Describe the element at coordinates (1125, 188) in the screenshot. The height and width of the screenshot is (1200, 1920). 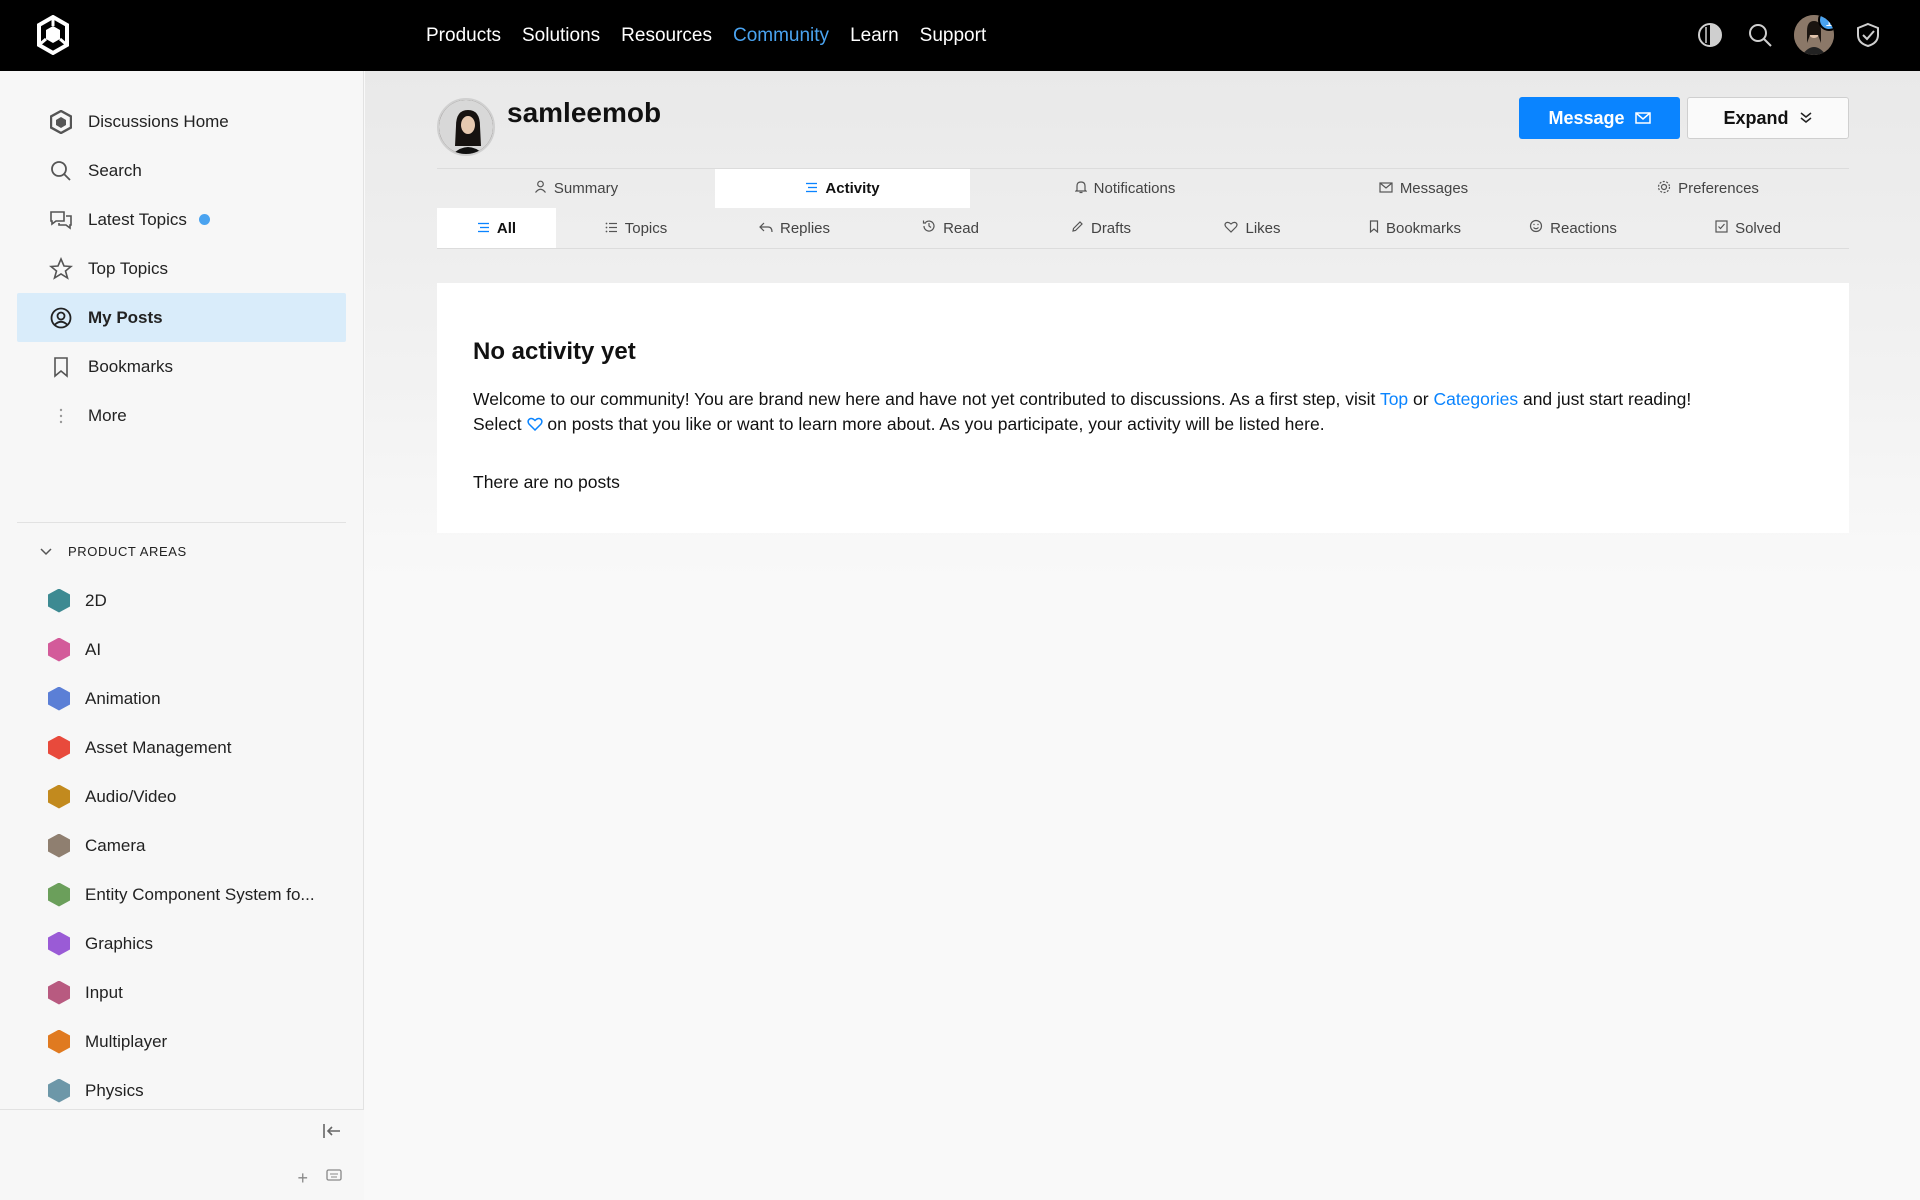
I see `tab-notifications: Notifications` at that location.